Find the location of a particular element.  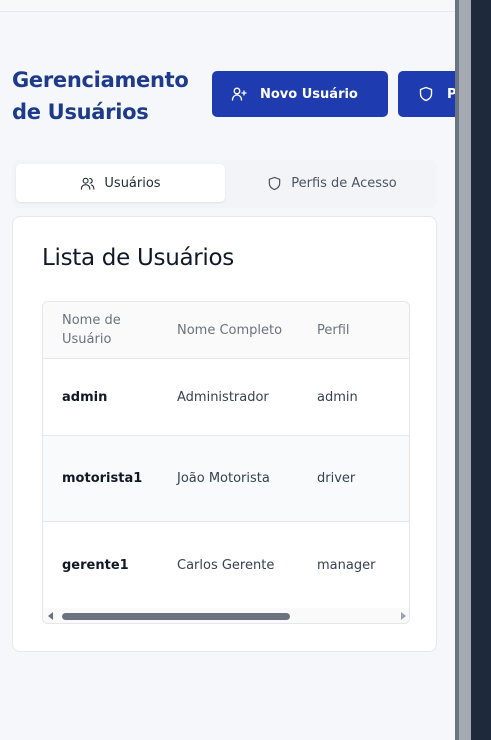

cell-full-name: Carlos Gerente is located at coordinates (226, 565).